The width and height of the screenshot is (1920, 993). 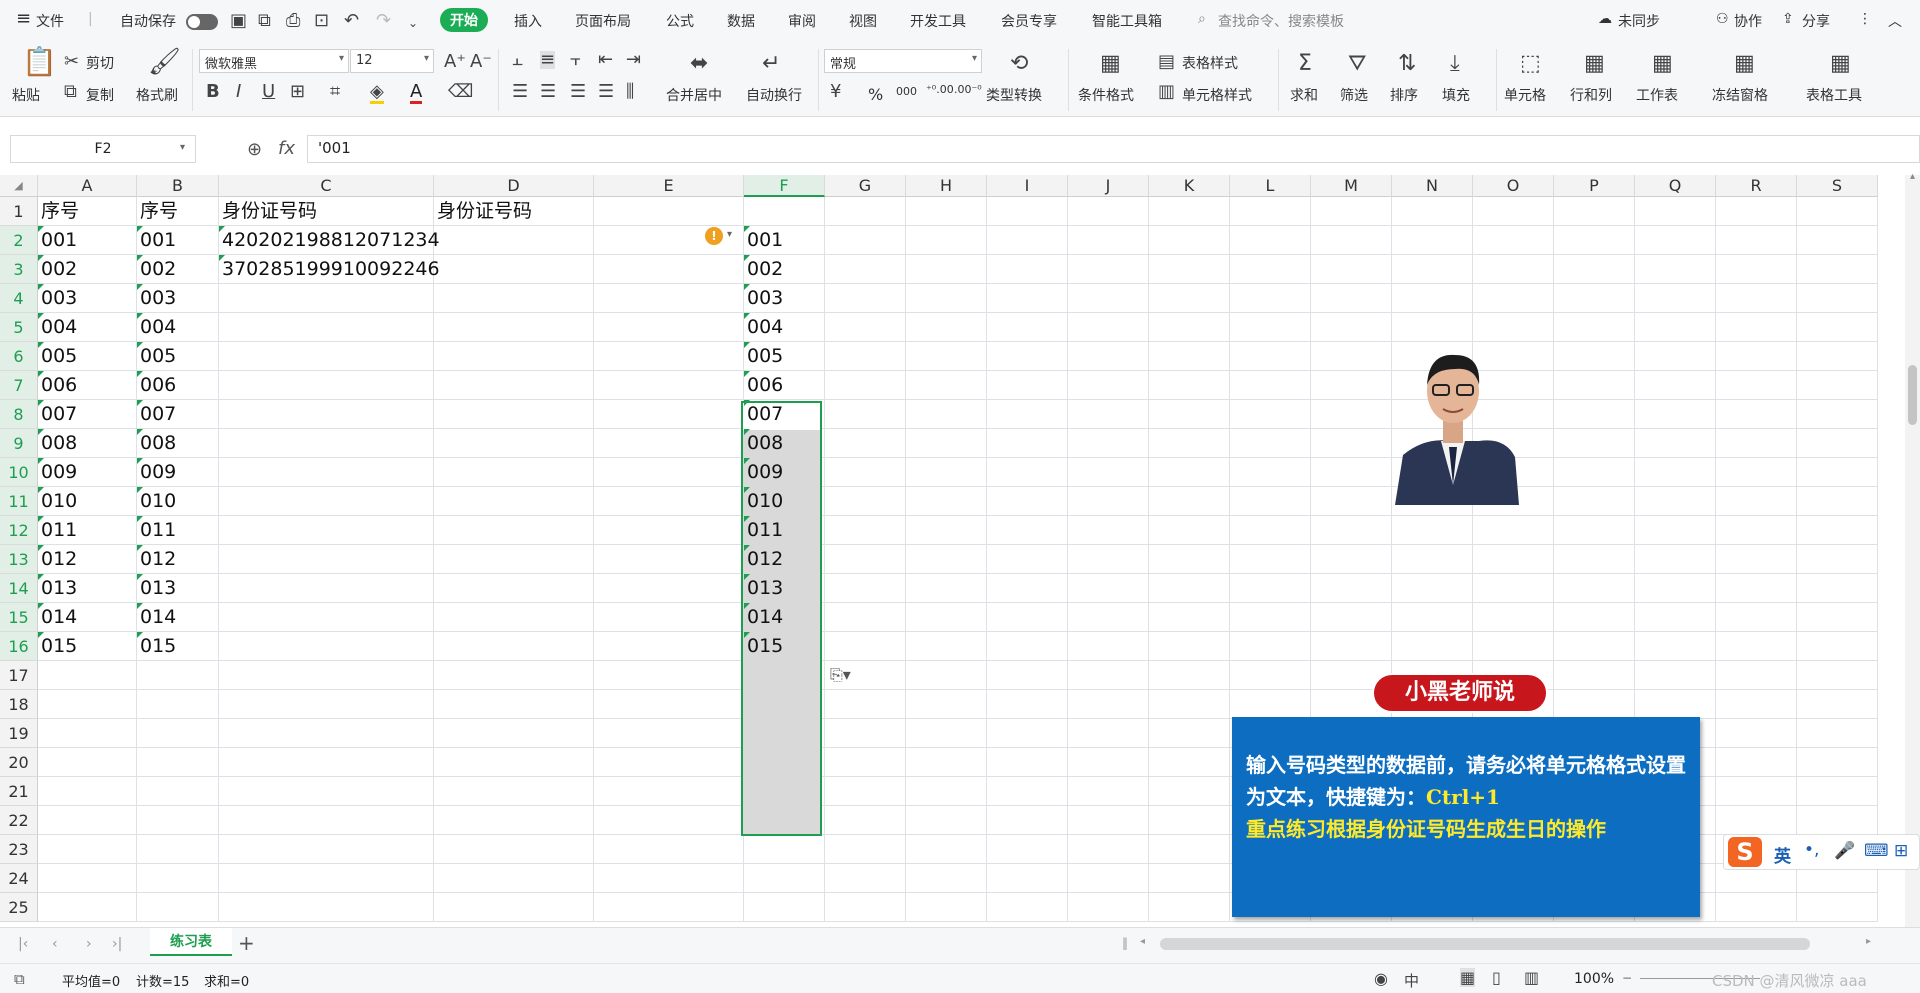 I want to click on fill-icon: ⤓, so click(x=1455, y=64).